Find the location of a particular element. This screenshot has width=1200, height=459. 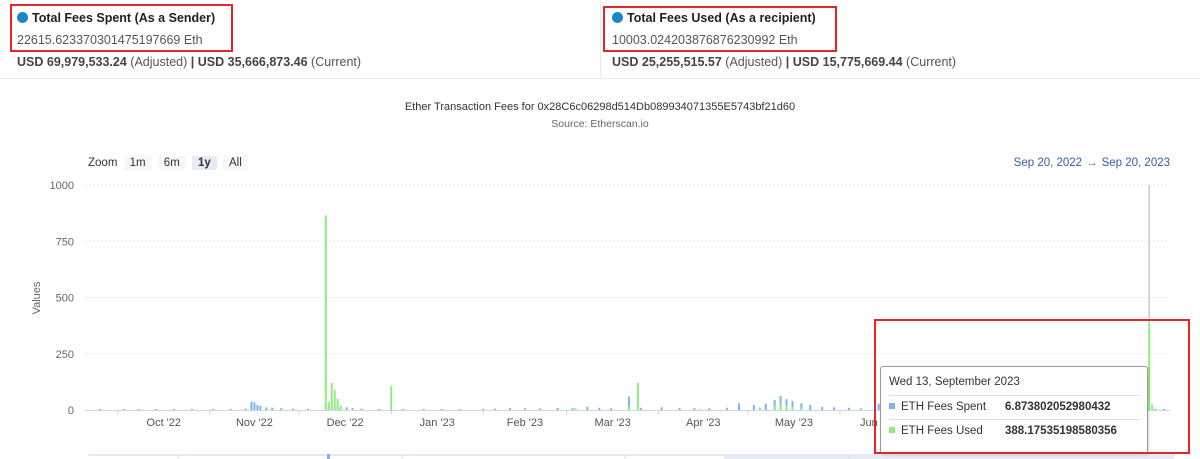

x-tick-label: Oct '22 is located at coordinates (164, 423).